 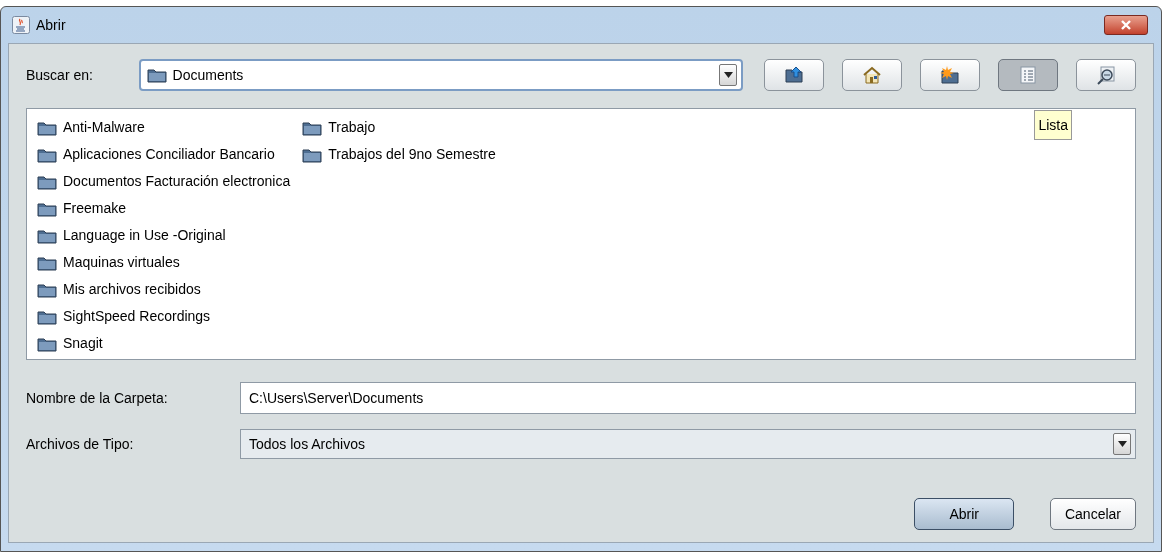 What do you see at coordinates (104, 127) in the screenshot?
I see `folder-name: Anti-Malware` at bounding box center [104, 127].